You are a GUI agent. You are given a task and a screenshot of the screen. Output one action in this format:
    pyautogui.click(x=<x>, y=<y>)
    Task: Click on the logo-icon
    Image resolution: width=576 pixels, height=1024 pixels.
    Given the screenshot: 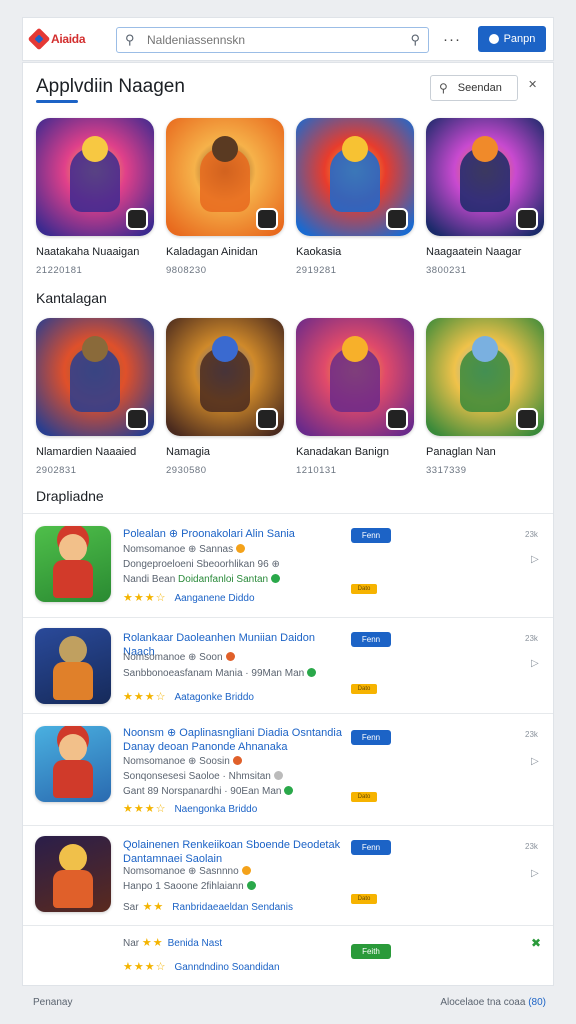 What is the action you would take?
    pyautogui.click(x=39, y=39)
    